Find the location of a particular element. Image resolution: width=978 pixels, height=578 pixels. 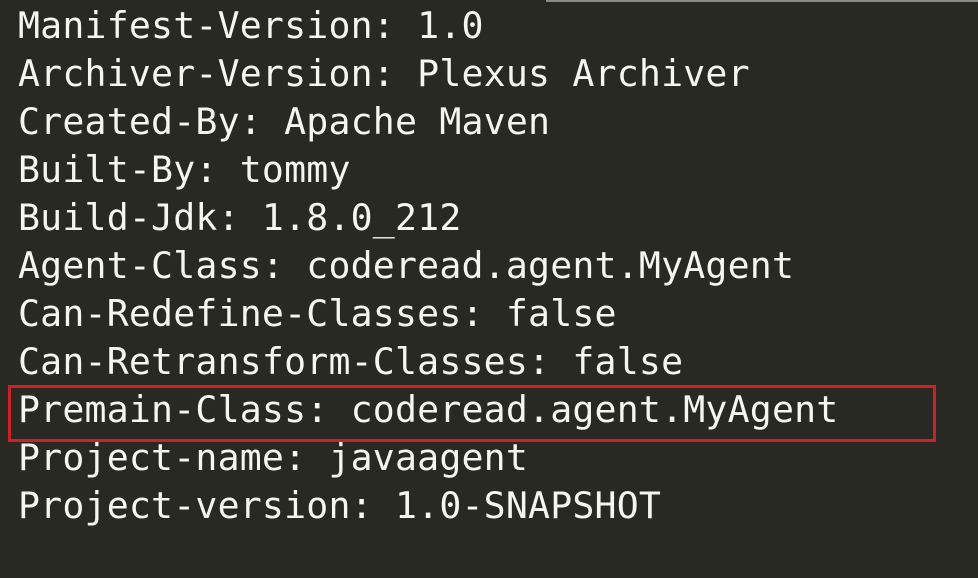

manifest-line-created-by: Created-By: Apache Maven is located at coordinates (284, 121).